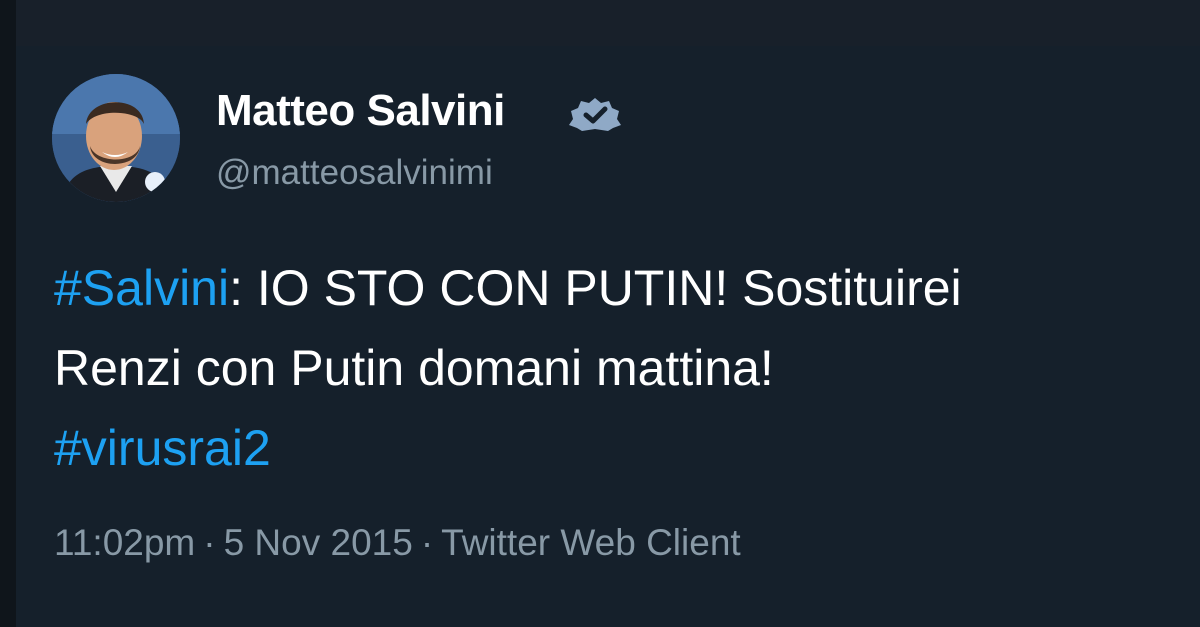 Image resolution: width=1200 pixels, height=627 pixels. Describe the element at coordinates (414, 368) in the screenshot. I see `tweet-line-2: Renzi con Putin domani mattina!` at that location.